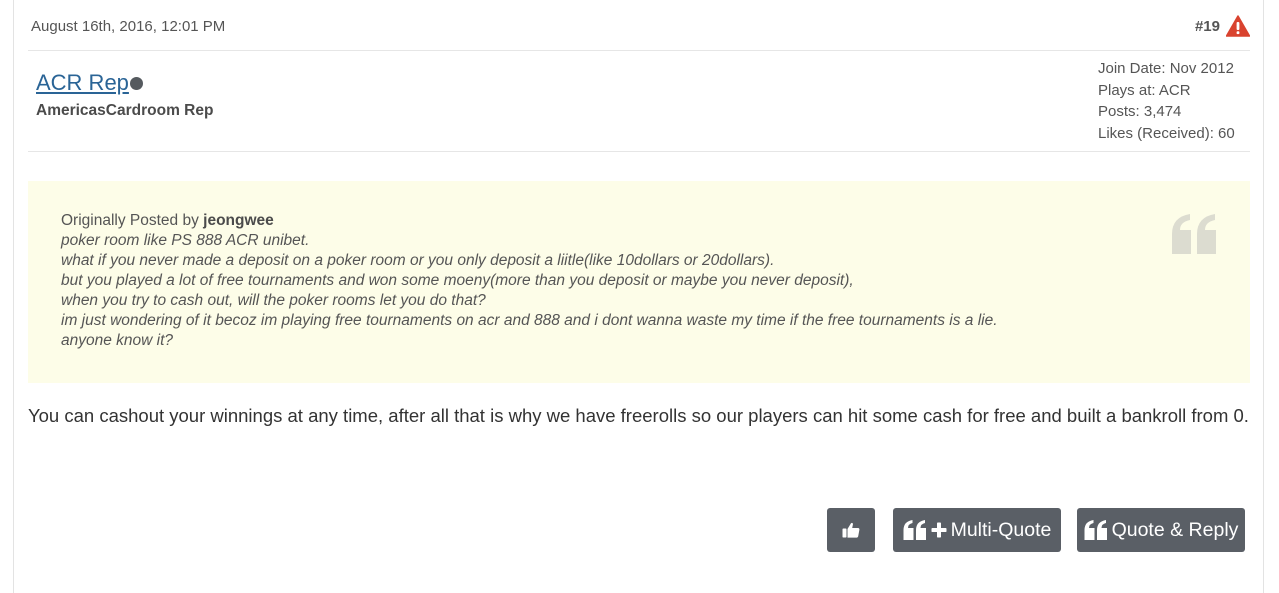 The image size is (1279, 593). Describe the element at coordinates (128, 26) in the screenshot. I see `post-date: August 16th, 2016, 12:01 PM` at that location.